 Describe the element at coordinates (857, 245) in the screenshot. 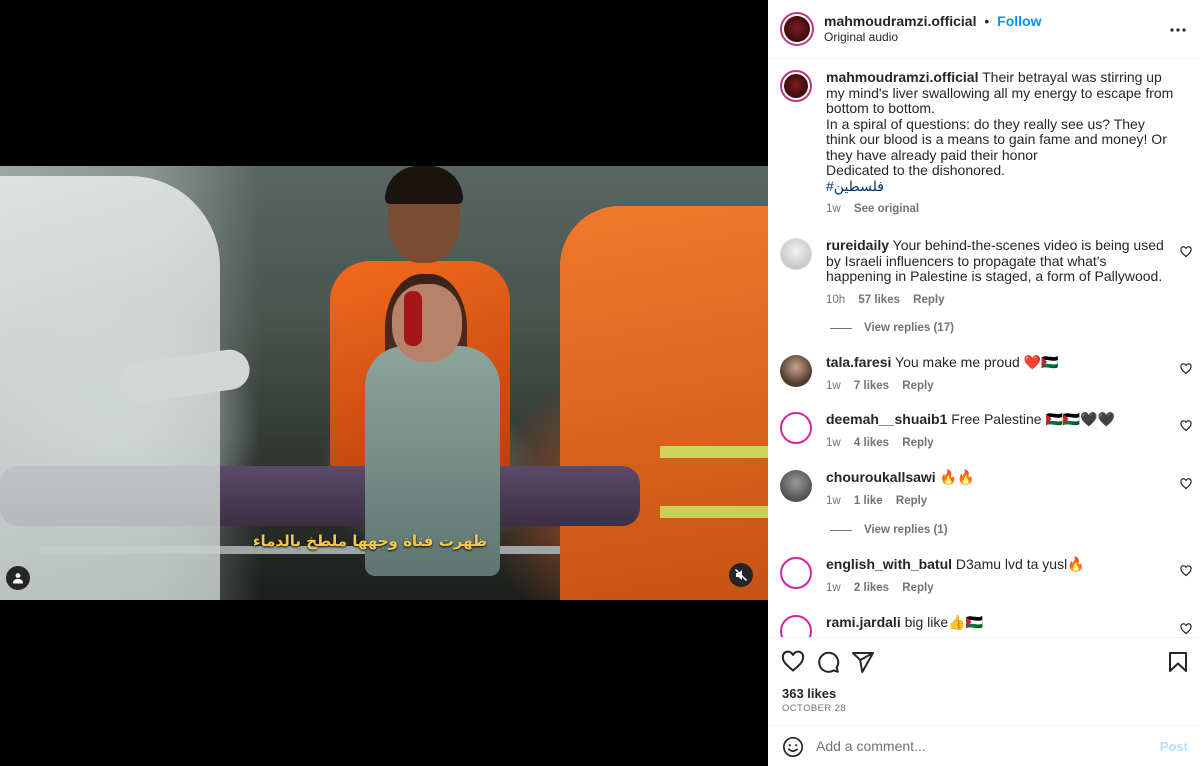

I see `commenter-username: rureidaily` at that location.